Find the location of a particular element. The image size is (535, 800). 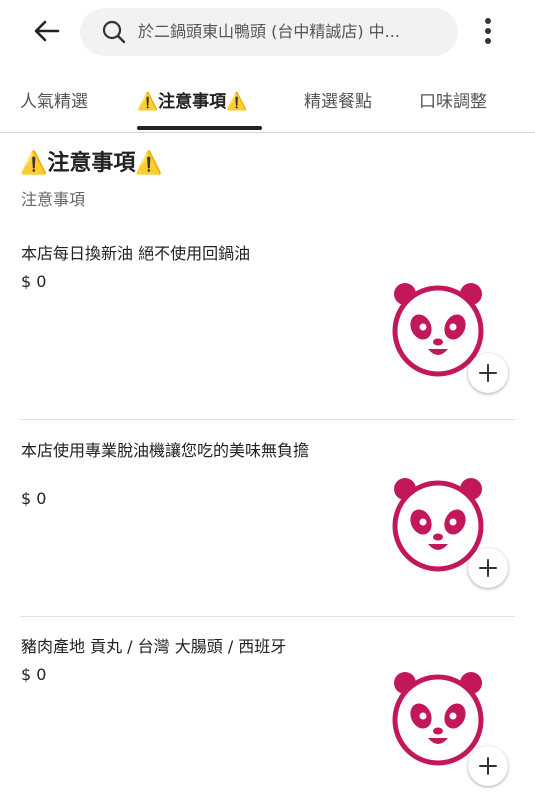

tab-notice: ⚠️注意事項⚠️ is located at coordinates (192, 102).